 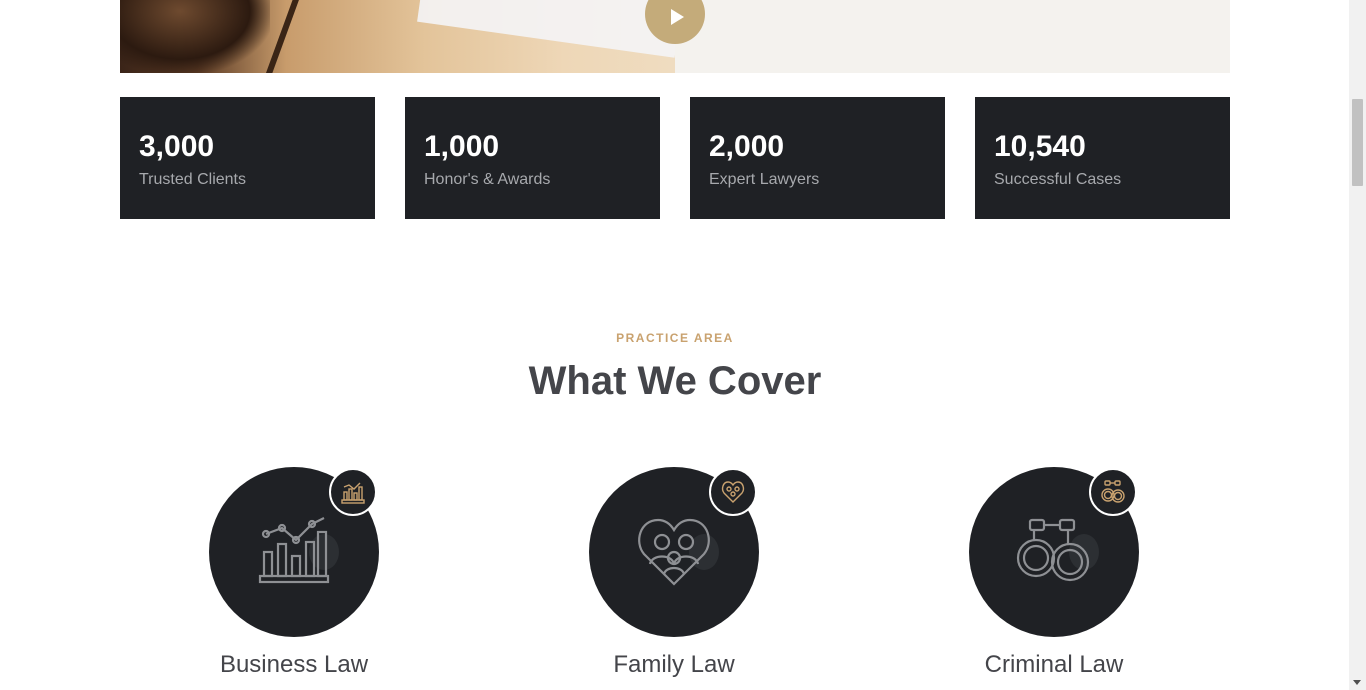 I want to click on practice-area-title: Family Law, so click(x=674, y=665).